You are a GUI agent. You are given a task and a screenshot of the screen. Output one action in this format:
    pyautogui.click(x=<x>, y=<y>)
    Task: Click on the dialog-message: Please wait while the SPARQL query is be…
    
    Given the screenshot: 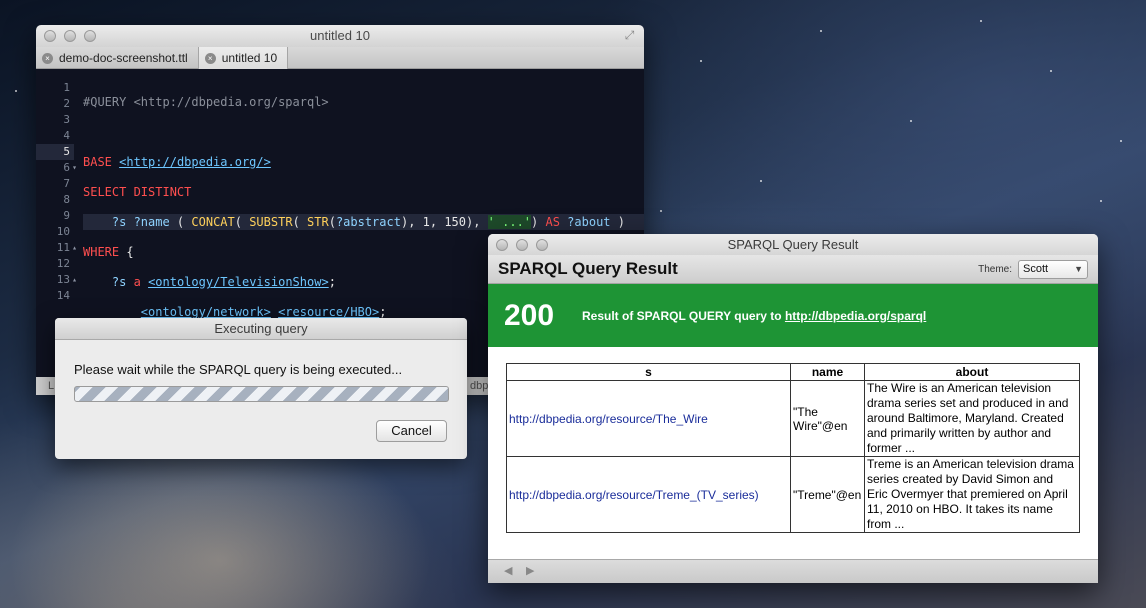 What is the action you would take?
    pyautogui.click(x=238, y=369)
    